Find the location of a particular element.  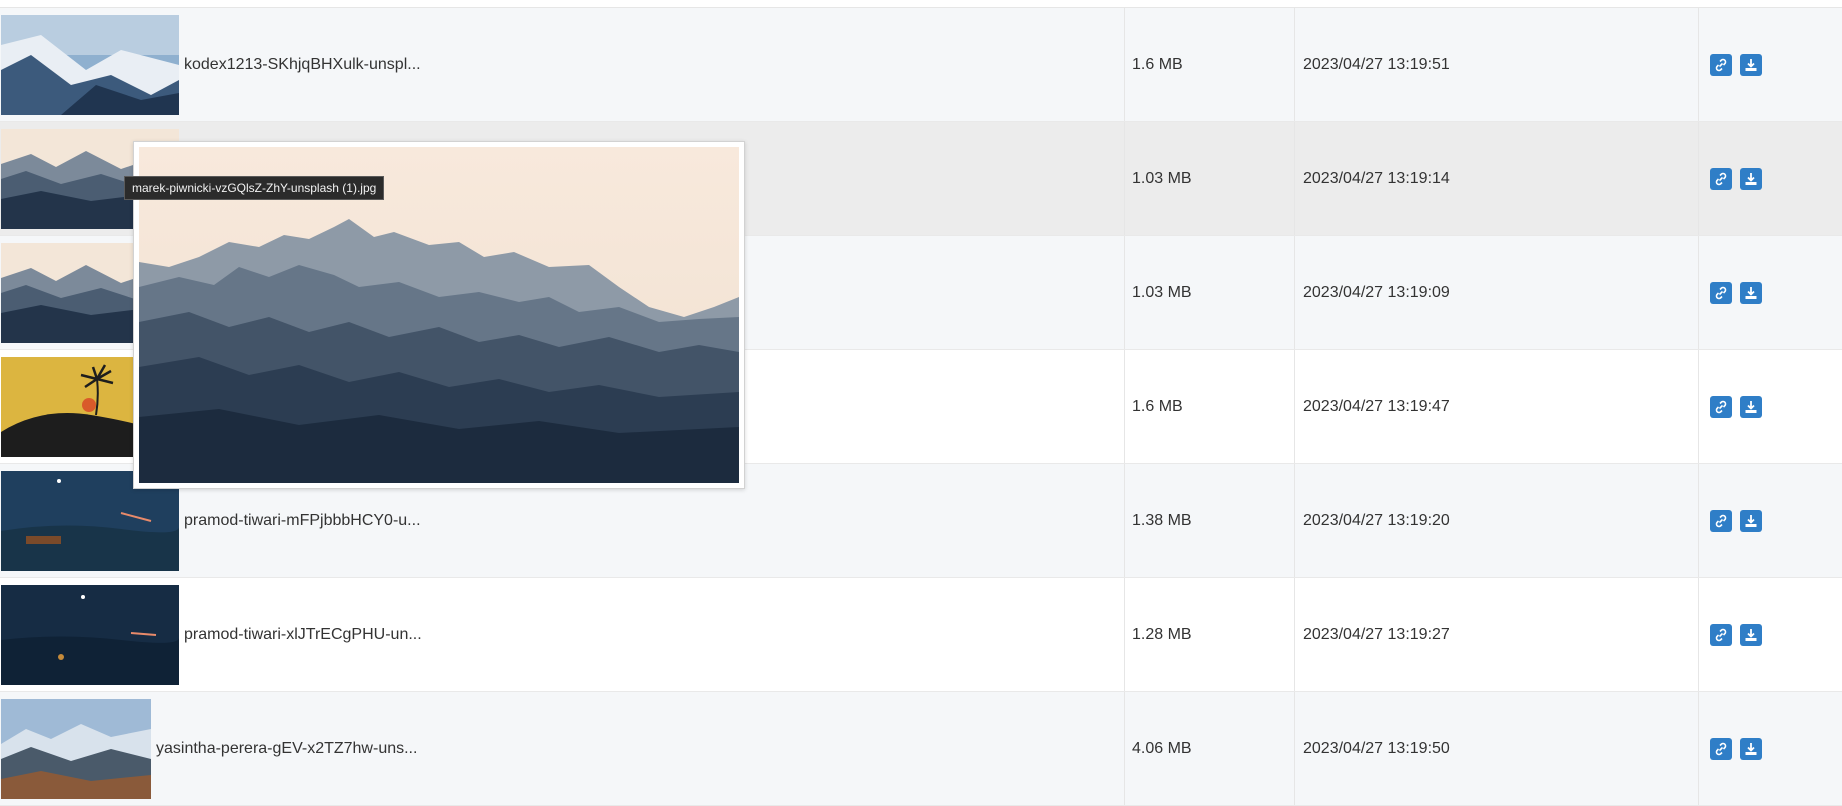

file-size: 1.38 MB is located at coordinates (1210, 520).